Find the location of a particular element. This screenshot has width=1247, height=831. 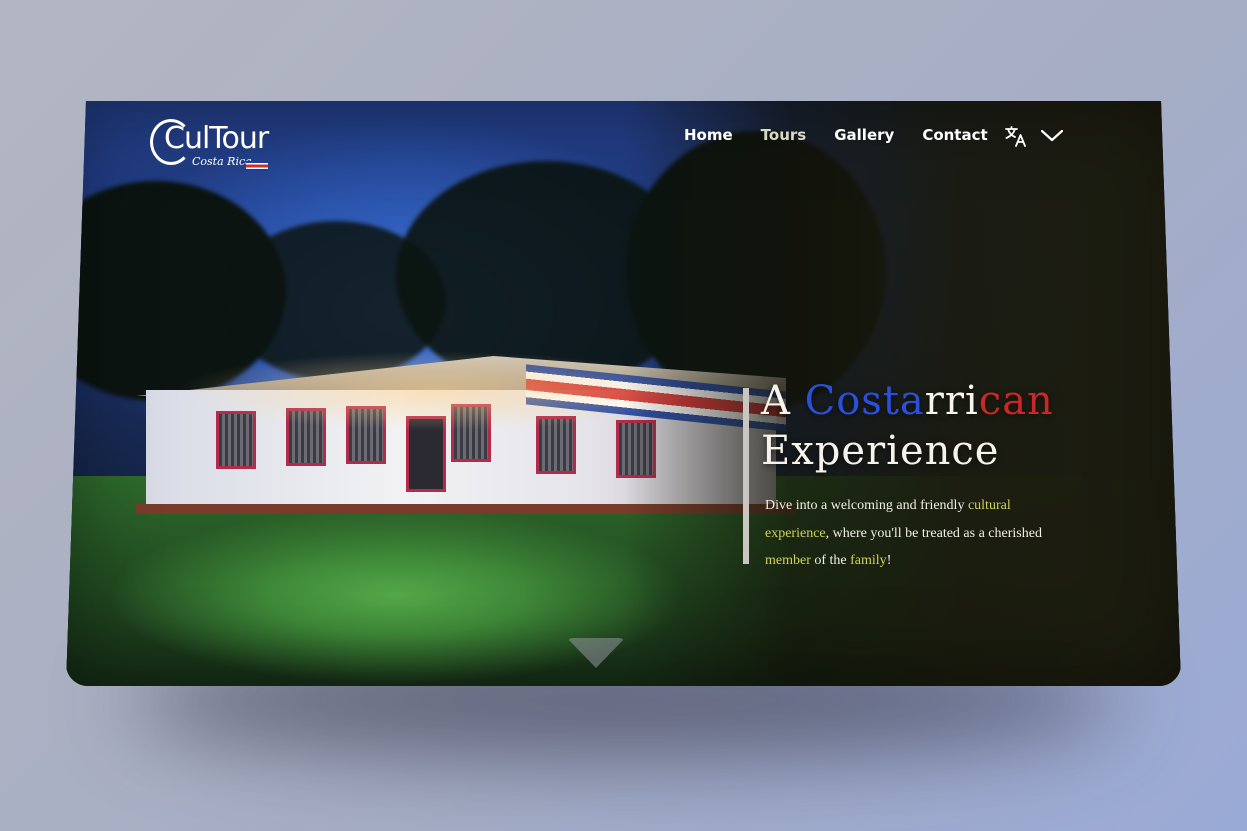

translate-icon is located at coordinates (1016, 136).